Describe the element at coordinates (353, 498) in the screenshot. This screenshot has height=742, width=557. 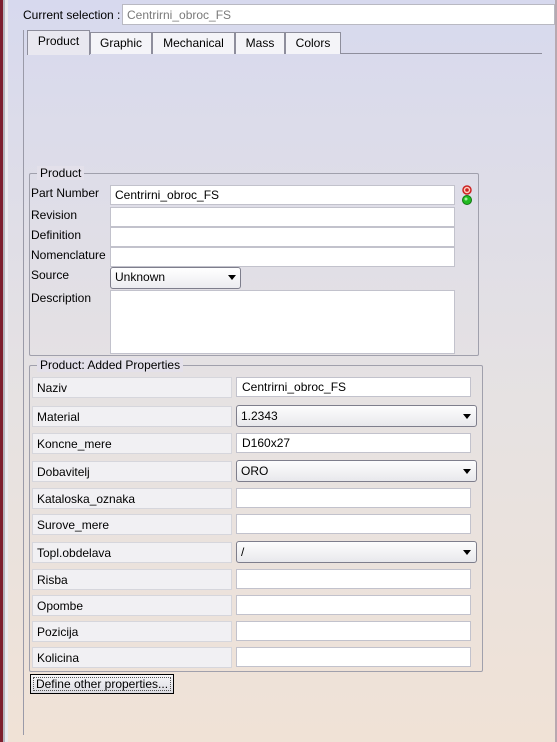
I see `property-field-kataloska-oznaka` at that location.